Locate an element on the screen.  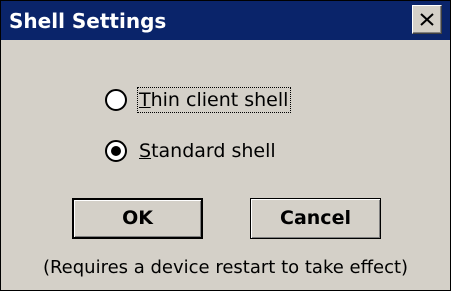
standard-shell-label-text: tandard shell is located at coordinates (213, 151).